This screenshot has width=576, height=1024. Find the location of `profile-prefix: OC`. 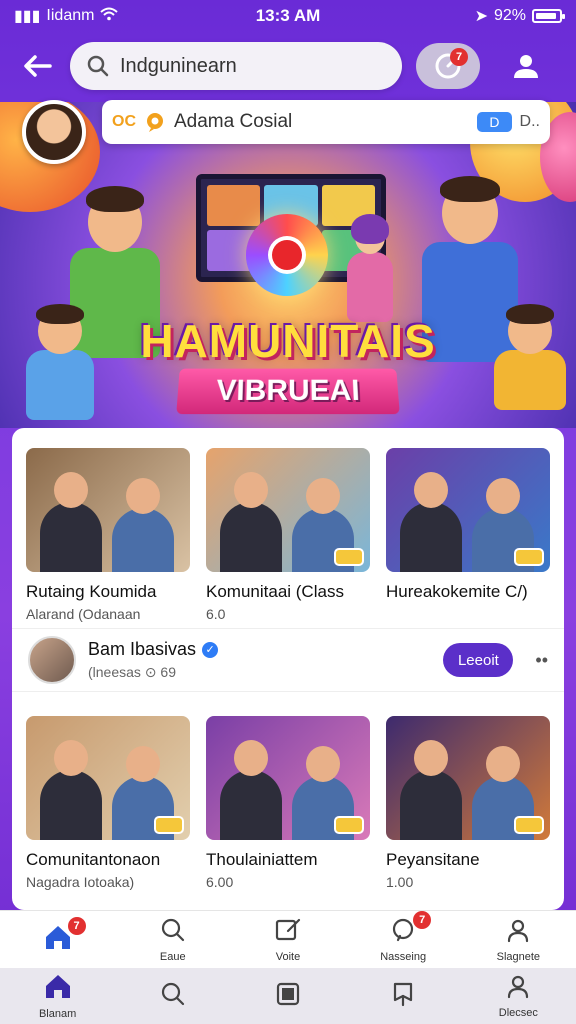

profile-prefix: OC is located at coordinates (124, 121).